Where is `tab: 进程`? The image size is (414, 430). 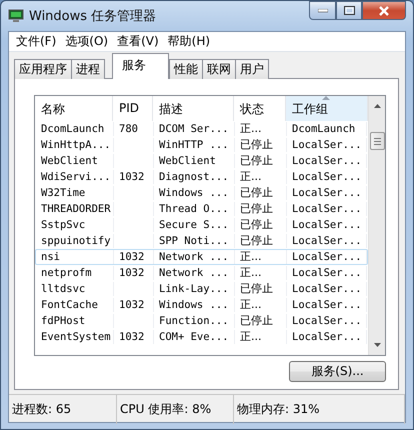 tab: 进程 is located at coordinates (88, 69).